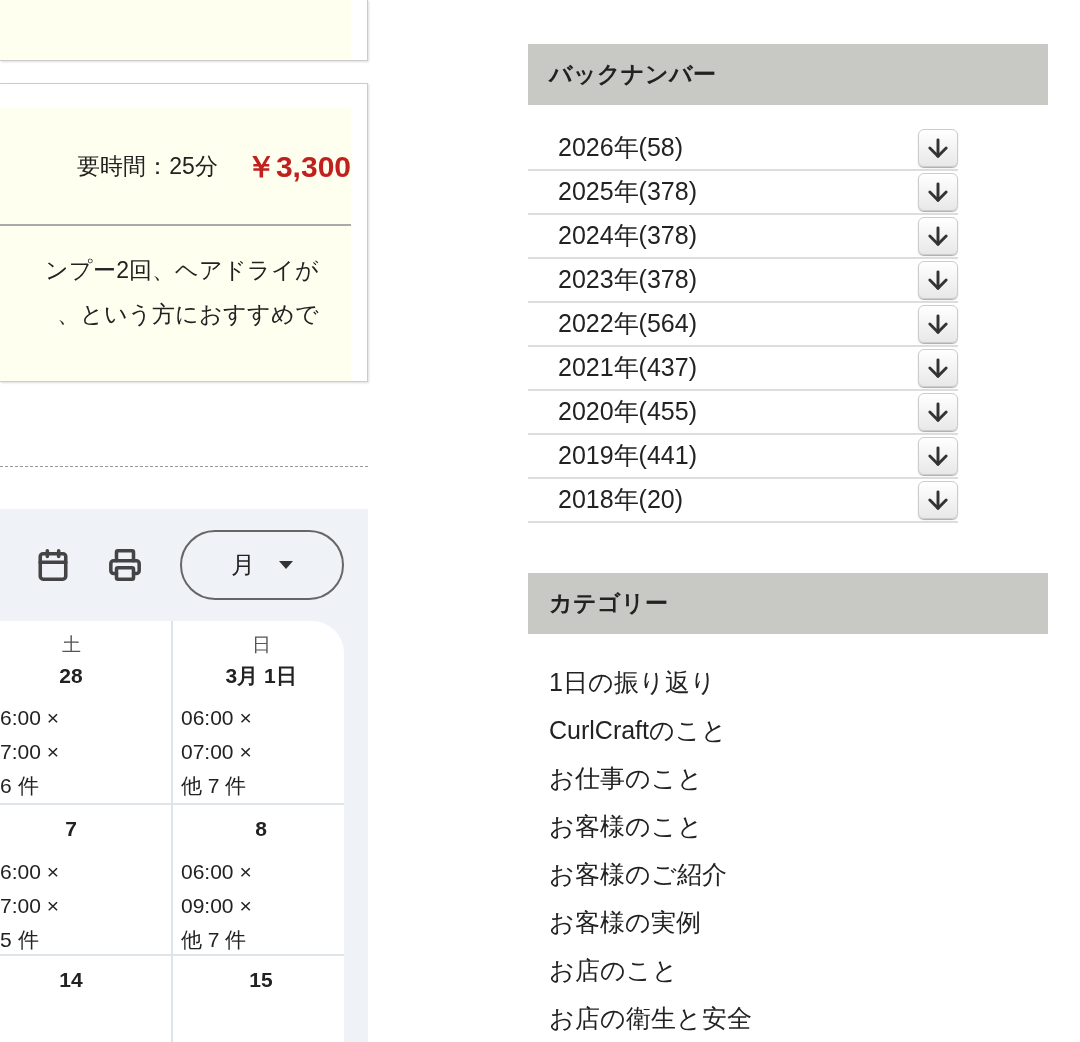 Image resolution: width=1080 pixels, height=1042 pixels. I want to click on more-events-link: 5 件, so click(85, 939).